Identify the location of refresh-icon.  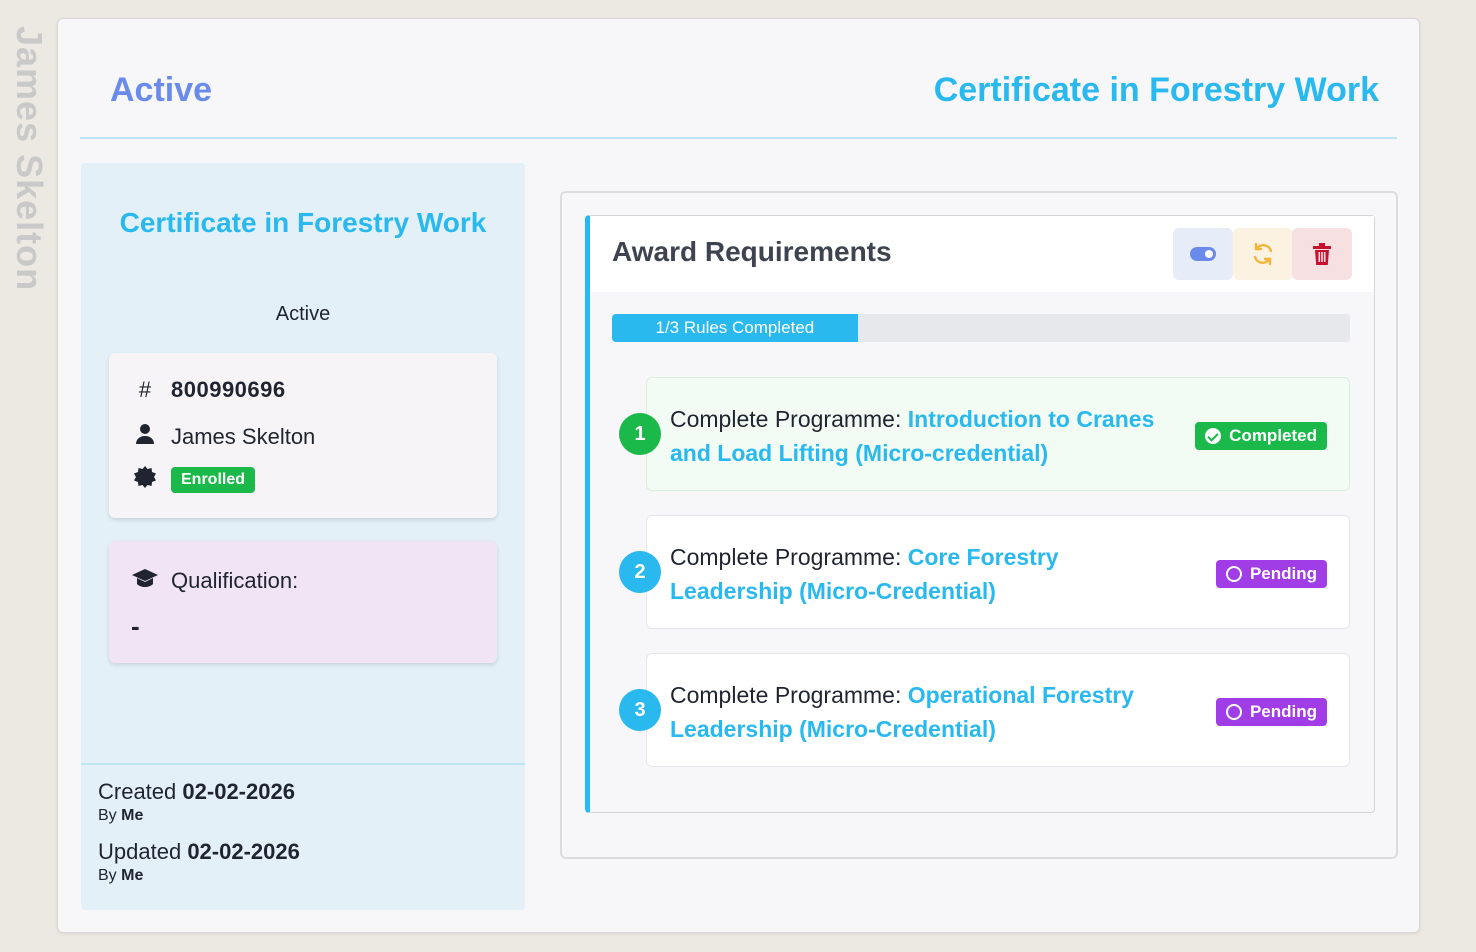
(1263, 254).